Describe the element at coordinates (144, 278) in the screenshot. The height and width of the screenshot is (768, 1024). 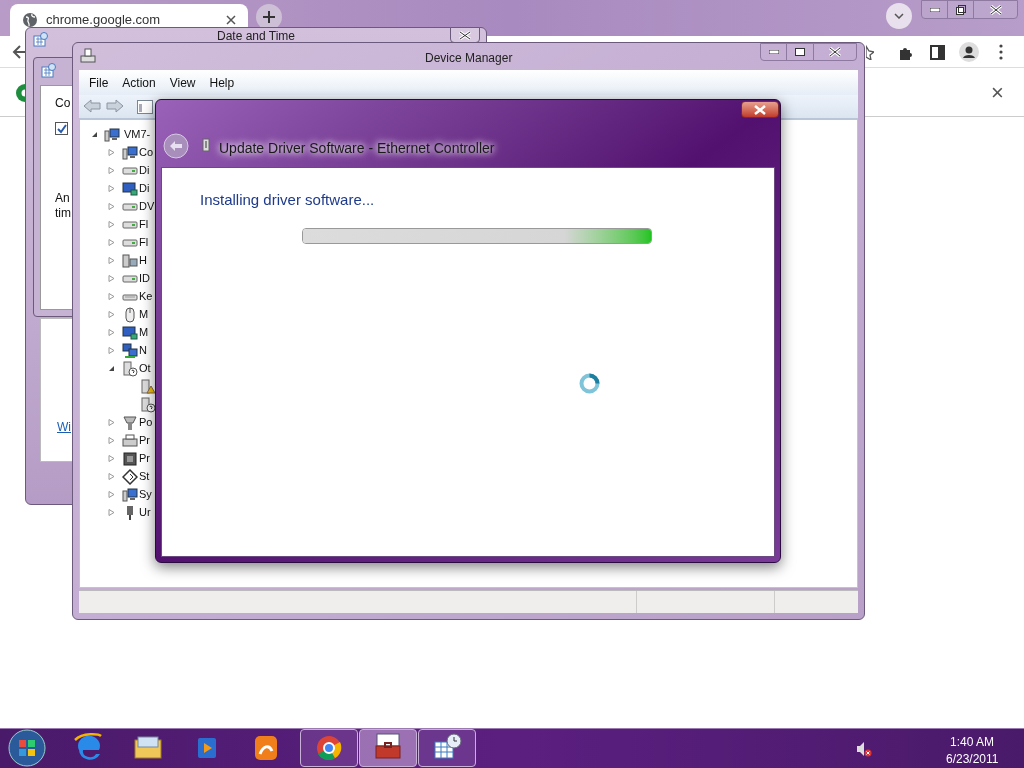
I see `tree-item: ID` at that location.